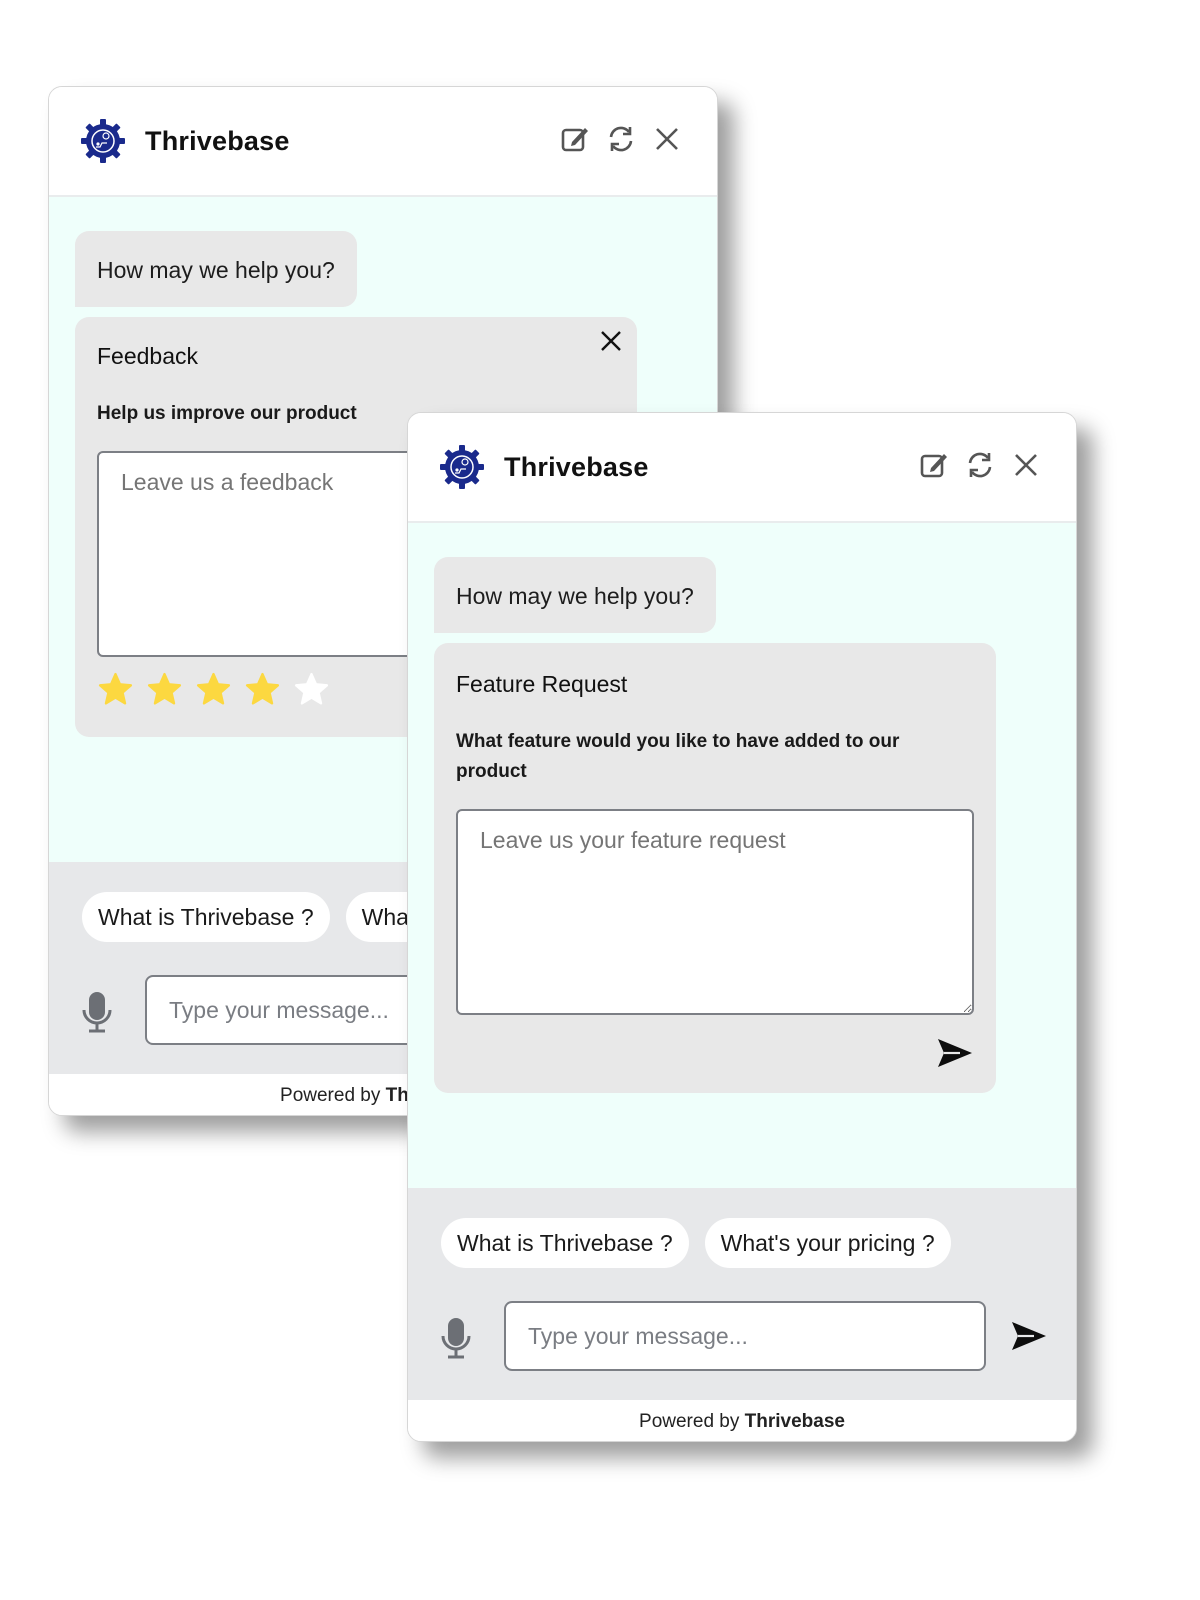 The image size is (1200, 1600). What do you see at coordinates (954, 1053) in the screenshot?
I see `send-icon` at bounding box center [954, 1053].